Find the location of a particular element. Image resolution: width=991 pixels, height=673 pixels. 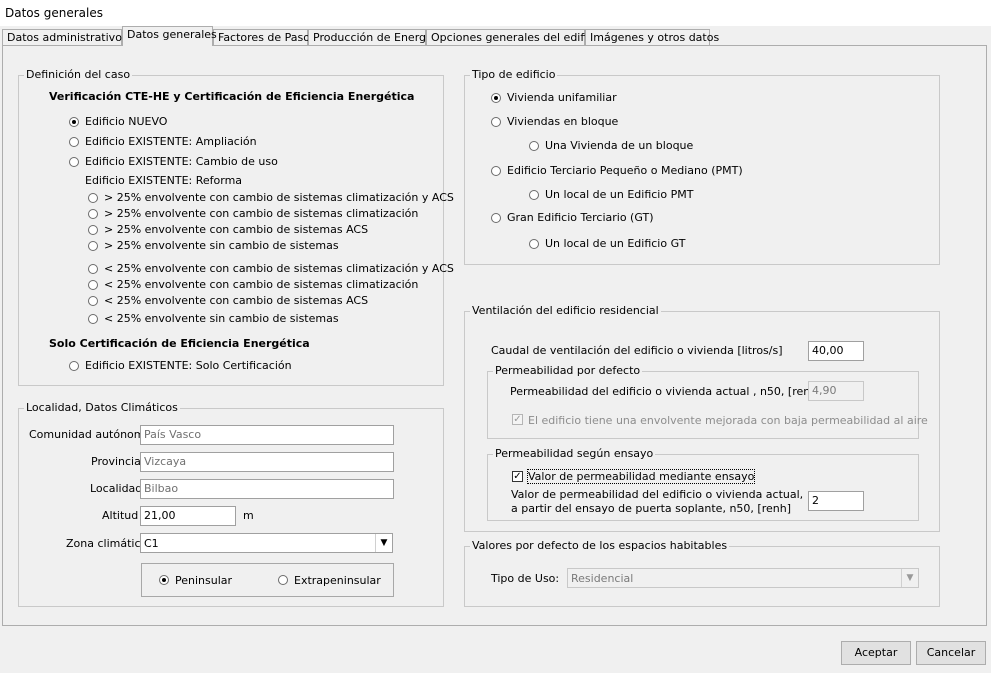

label-bloque: Viviendas en bloque is located at coordinates (563, 121).